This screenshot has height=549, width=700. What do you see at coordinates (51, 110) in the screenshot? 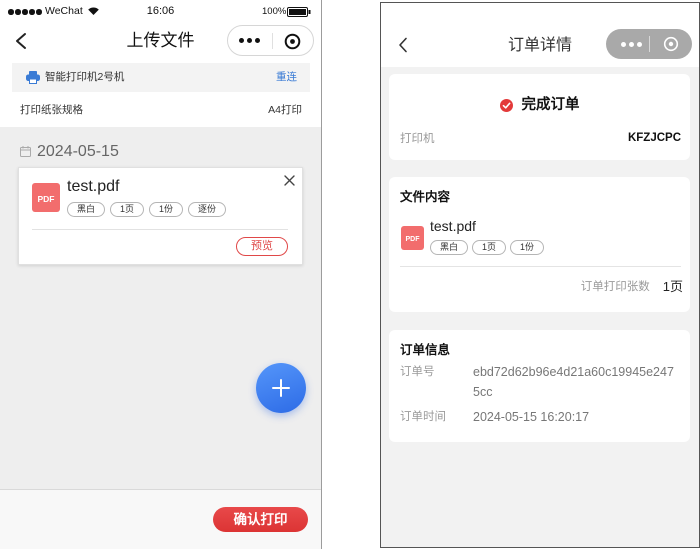
I see `paper-spec-label: 打印纸张规格` at bounding box center [51, 110].